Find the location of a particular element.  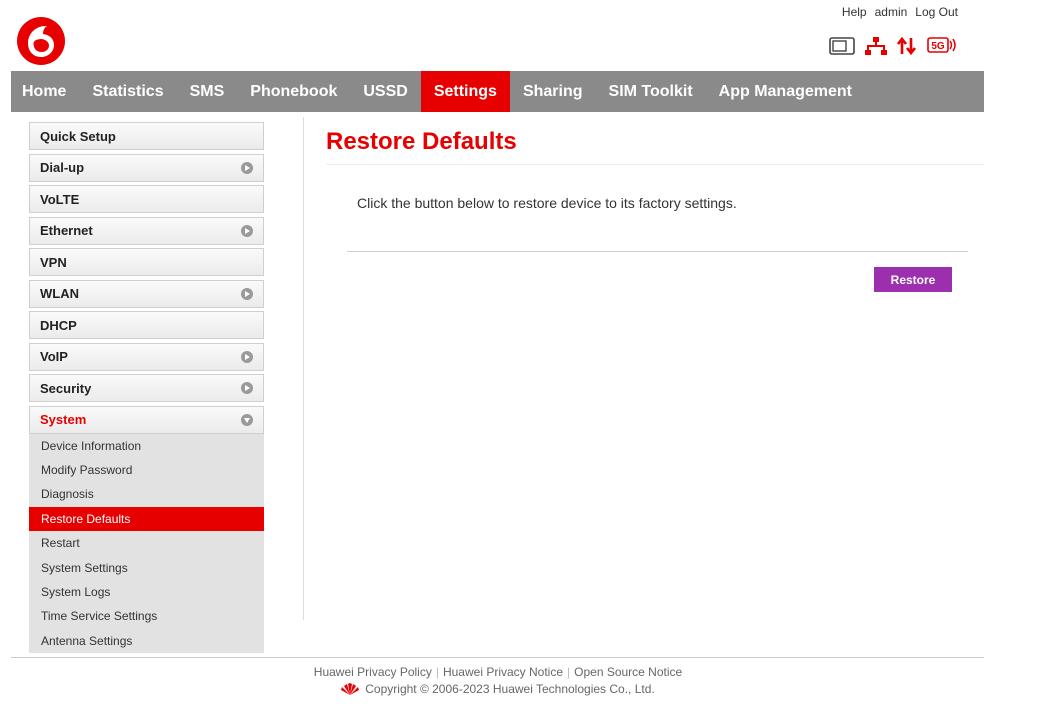

sidebar-item-dhcp: DHCP is located at coordinates (146, 325).